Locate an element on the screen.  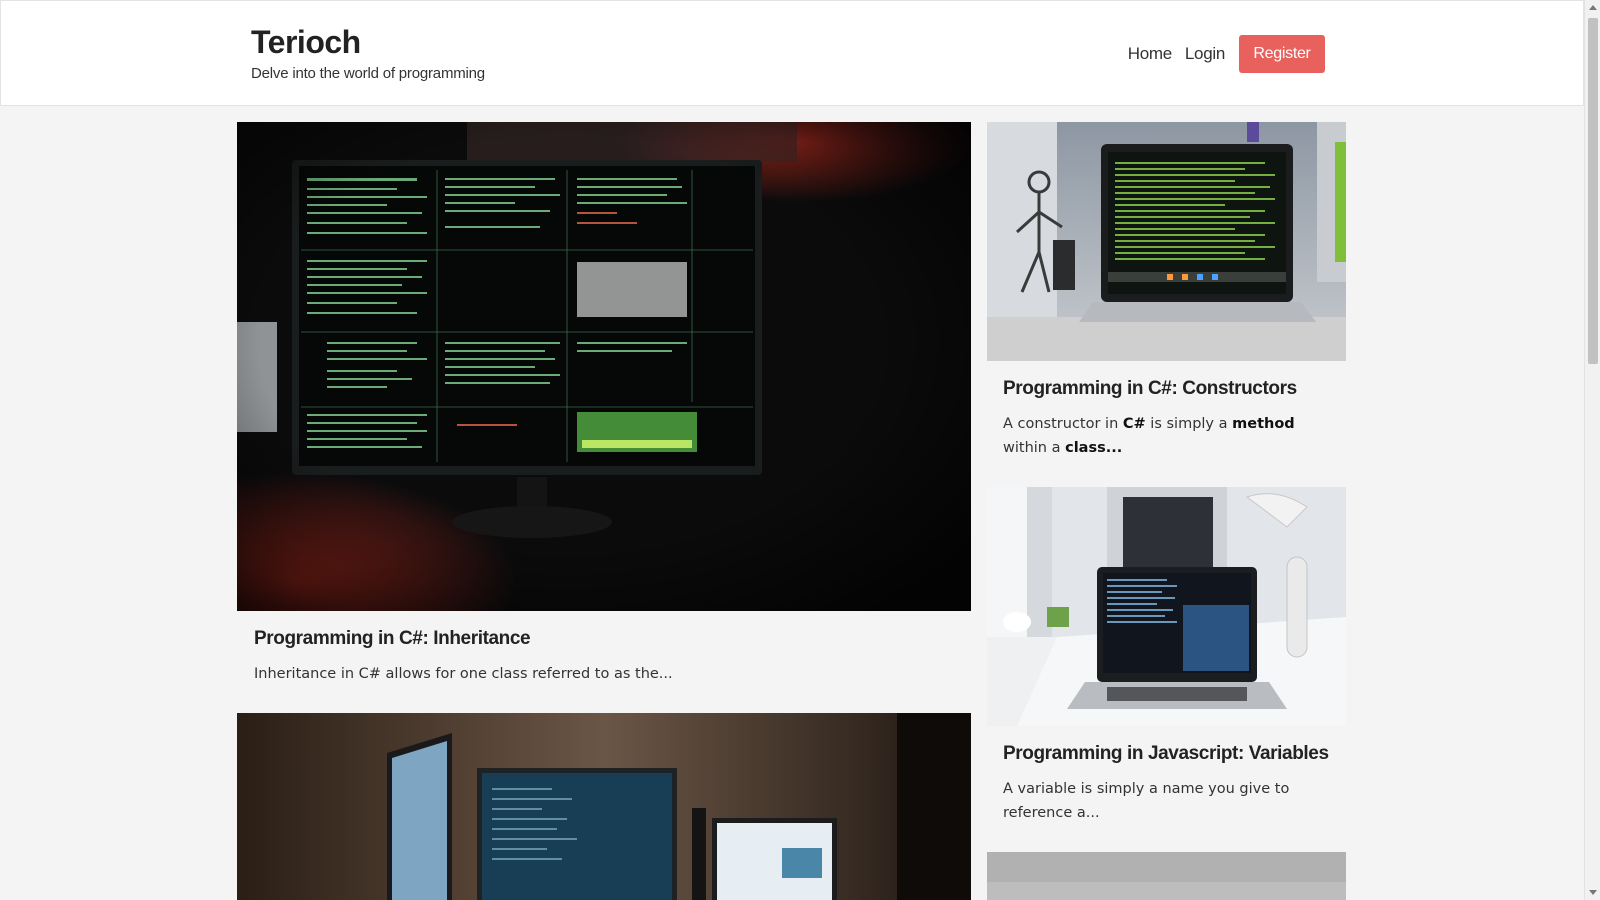
laptop-code-photo-icon is located at coordinates (1166, 241).